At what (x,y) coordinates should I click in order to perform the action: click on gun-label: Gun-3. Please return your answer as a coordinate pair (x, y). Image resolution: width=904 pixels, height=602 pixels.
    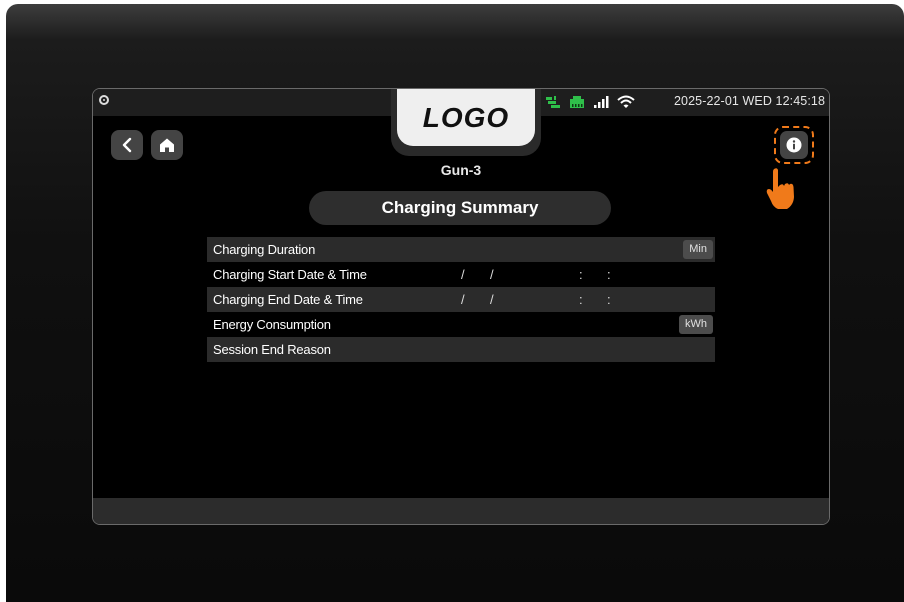
    Looking at the image, I should click on (461, 170).